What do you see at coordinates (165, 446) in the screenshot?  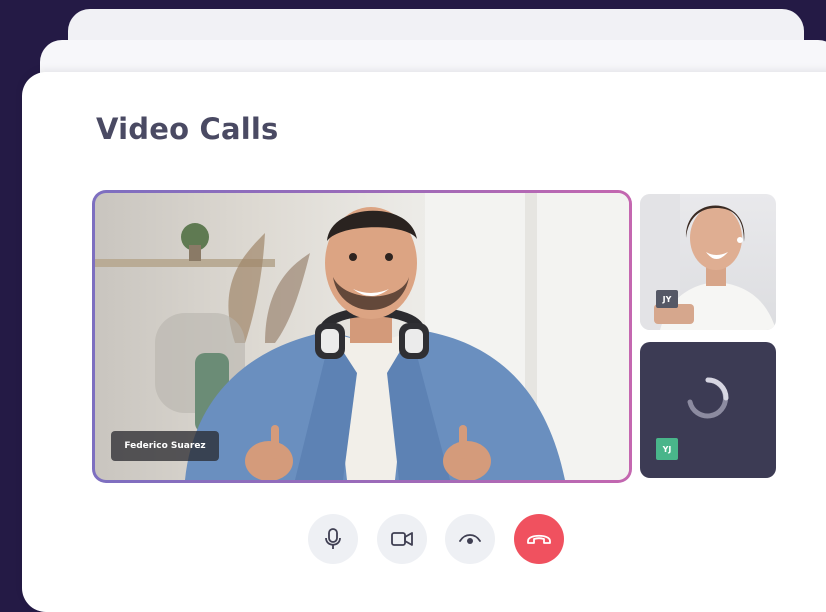 I see `participant-name-tag: Federico Suarez` at bounding box center [165, 446].